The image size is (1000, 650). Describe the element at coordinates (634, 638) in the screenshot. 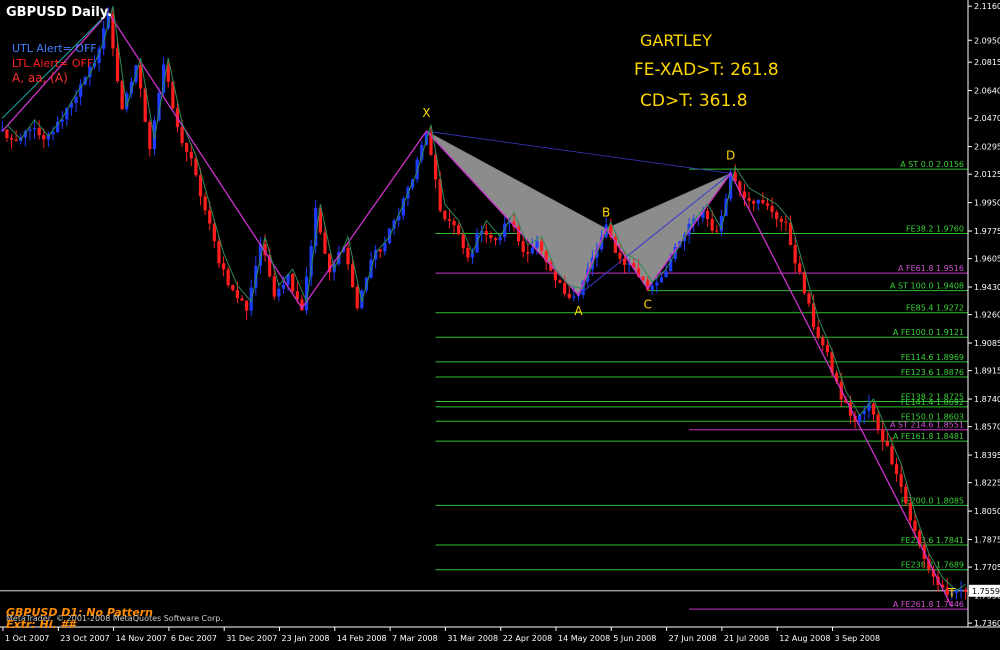

I see `x-tick-label: 5 Jun 2008` at that location.